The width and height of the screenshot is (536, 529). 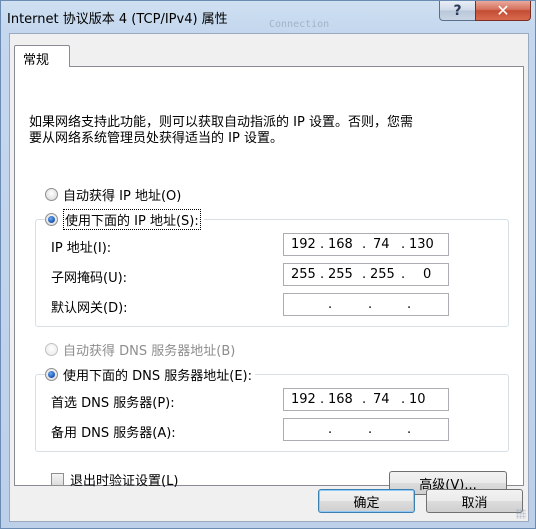 I want to click on close-icon: ✕, so click(x=503, y=10).